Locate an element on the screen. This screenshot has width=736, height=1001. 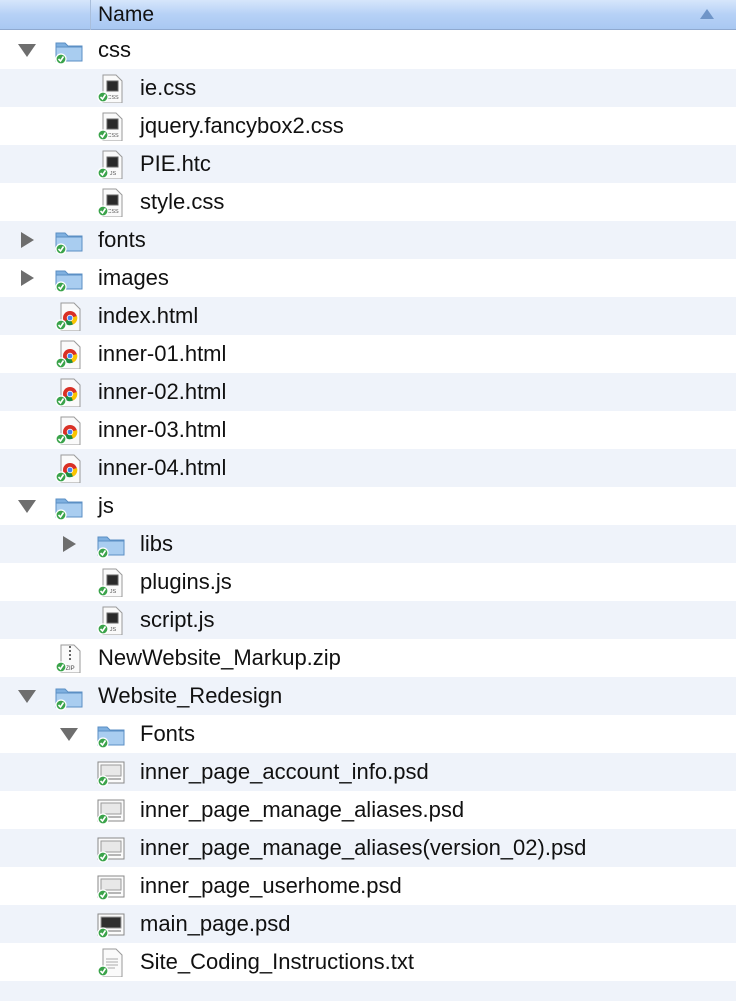
file-row: CSS style.css is located at coordinates (368, 202).